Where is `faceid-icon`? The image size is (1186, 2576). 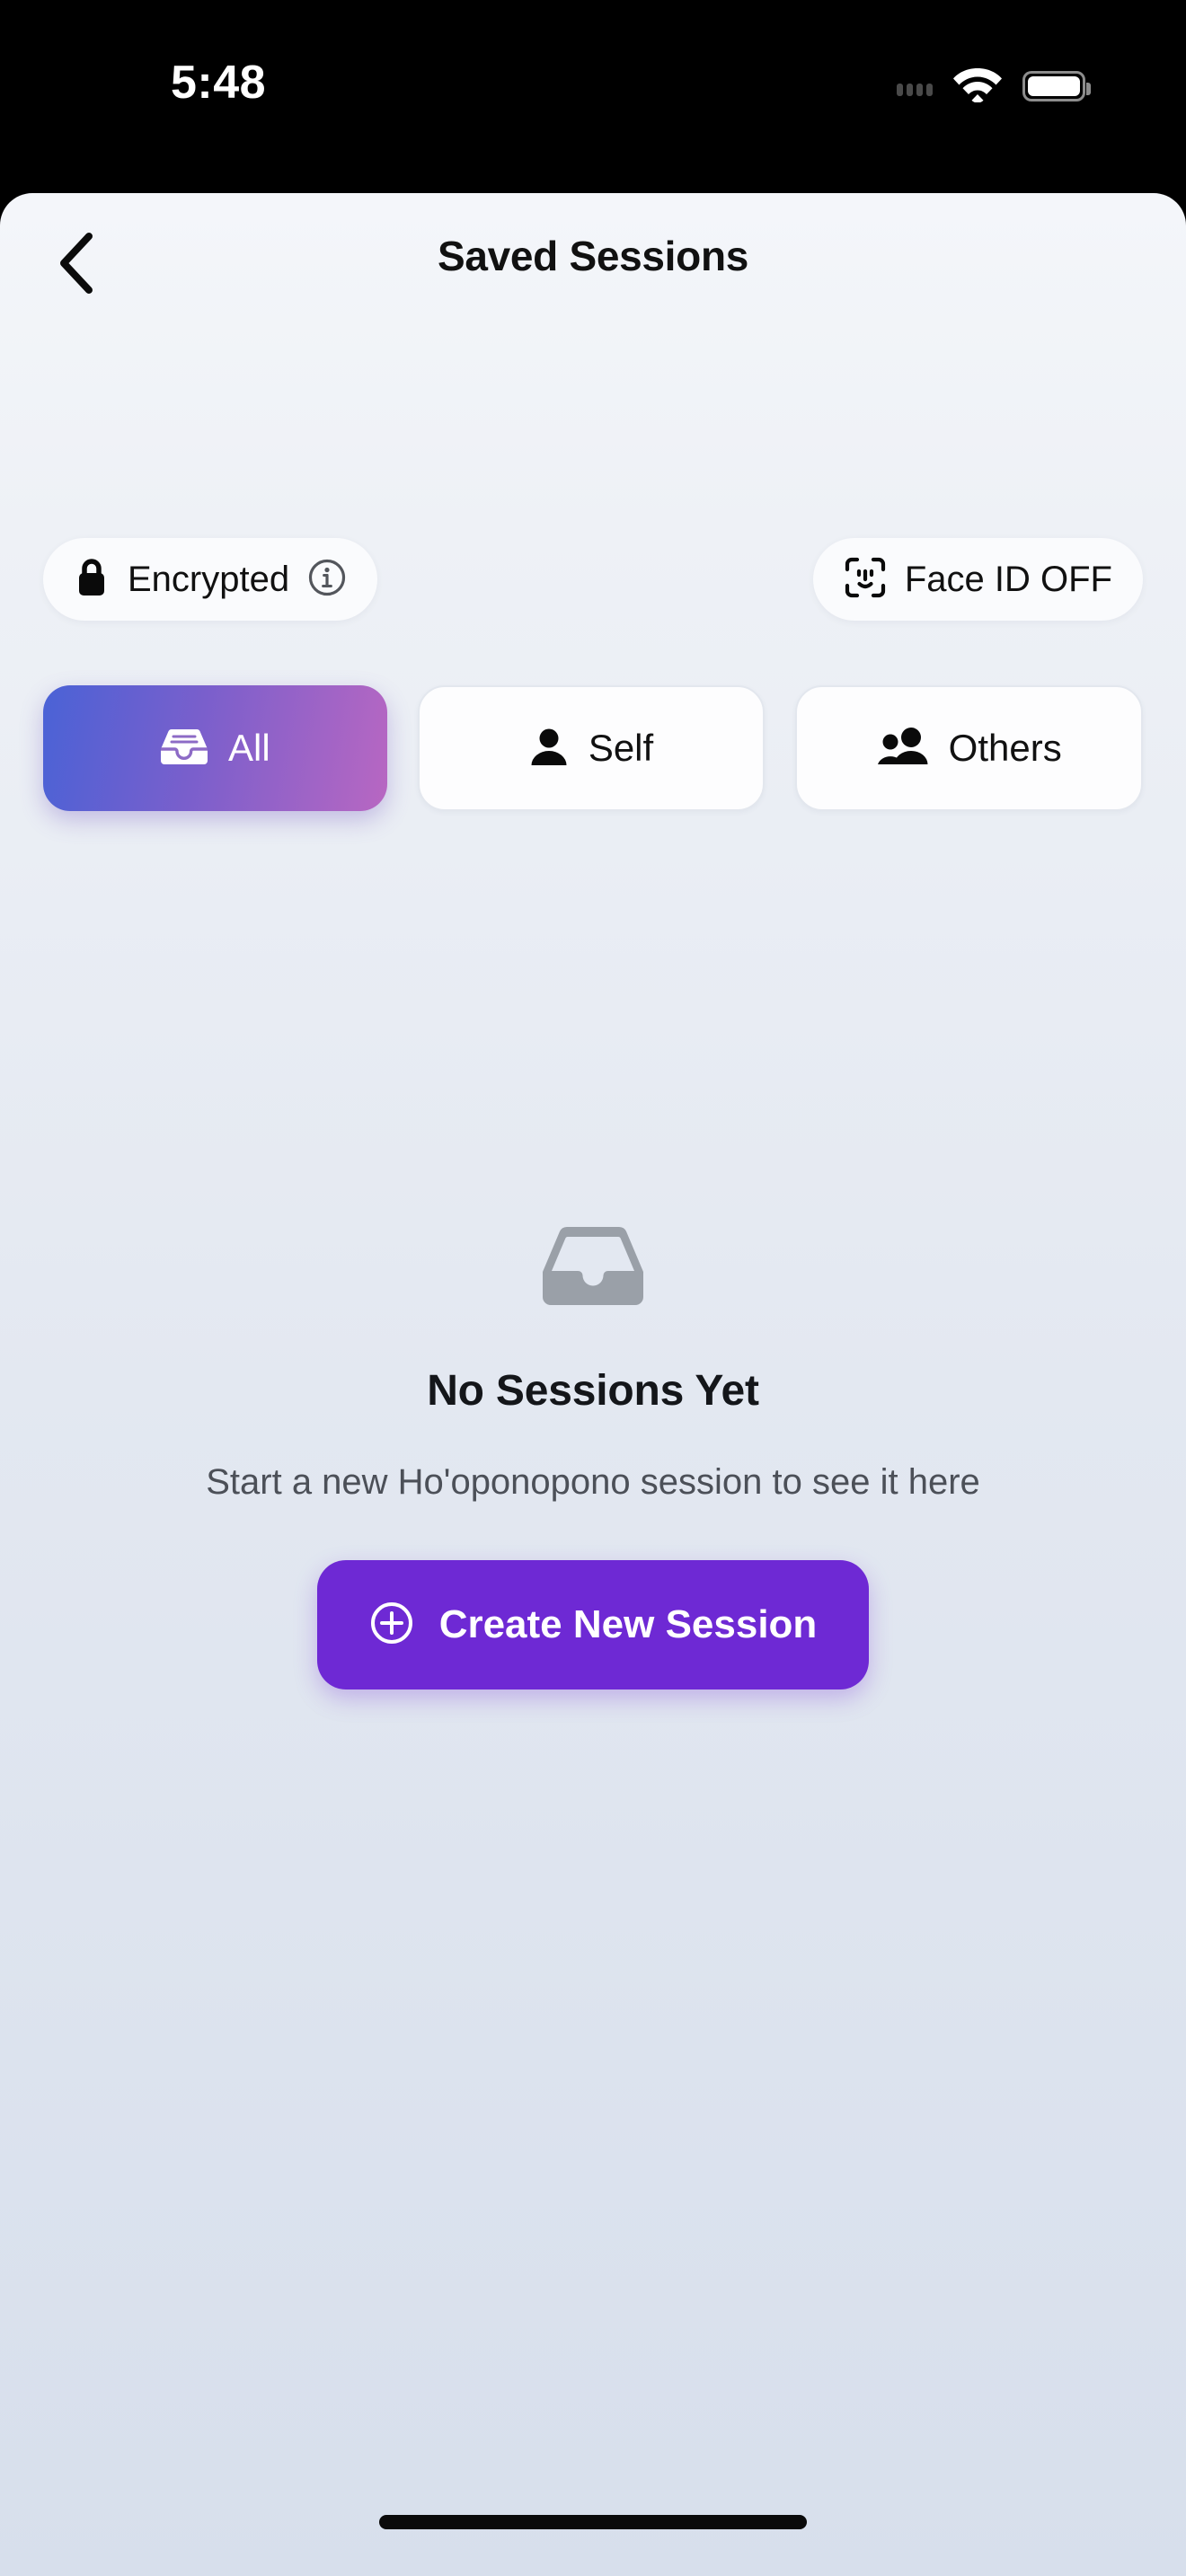 faceid-icon is located at coordinates (865, 580).